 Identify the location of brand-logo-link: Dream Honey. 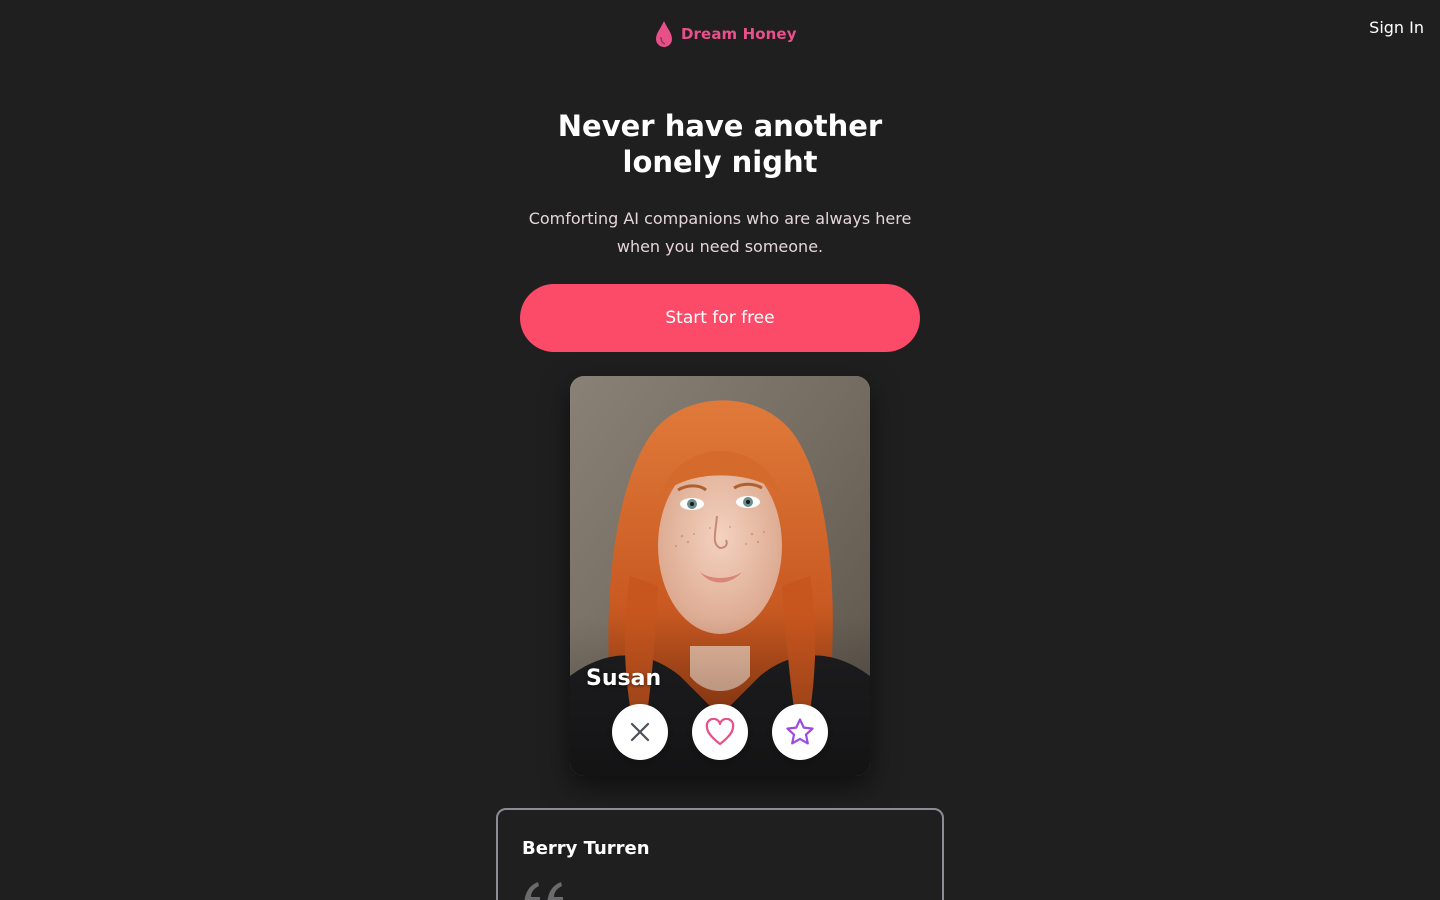
(726, 34).